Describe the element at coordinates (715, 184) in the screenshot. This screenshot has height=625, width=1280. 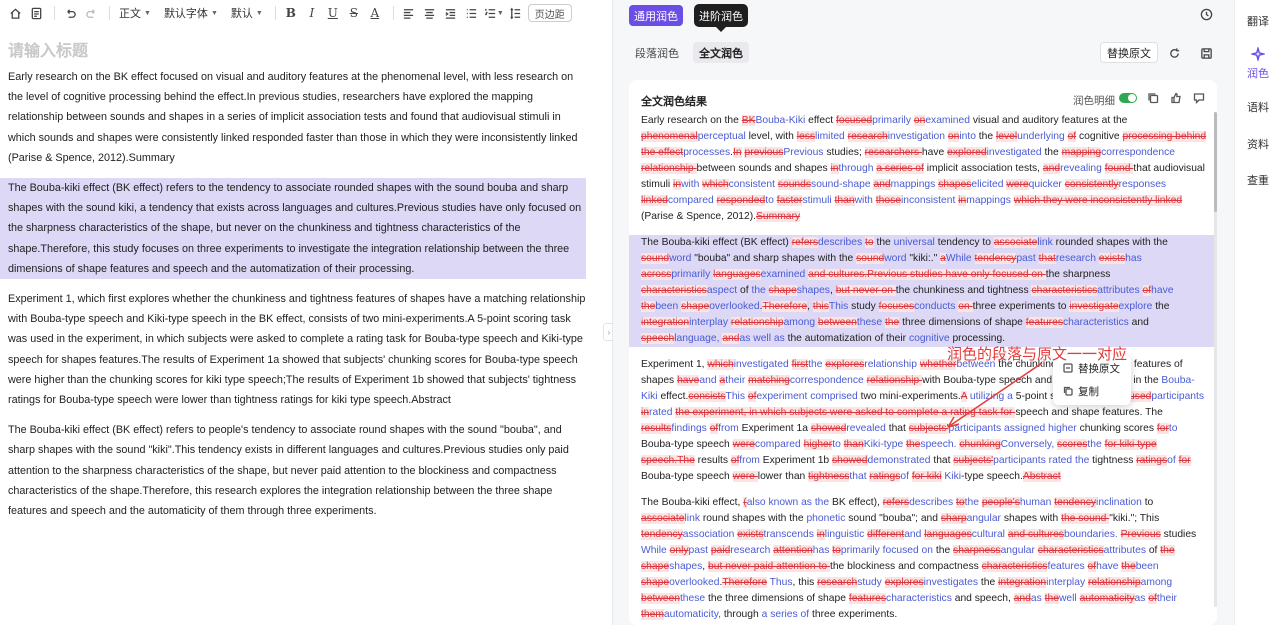
I see `deleted-text: which` at that location.